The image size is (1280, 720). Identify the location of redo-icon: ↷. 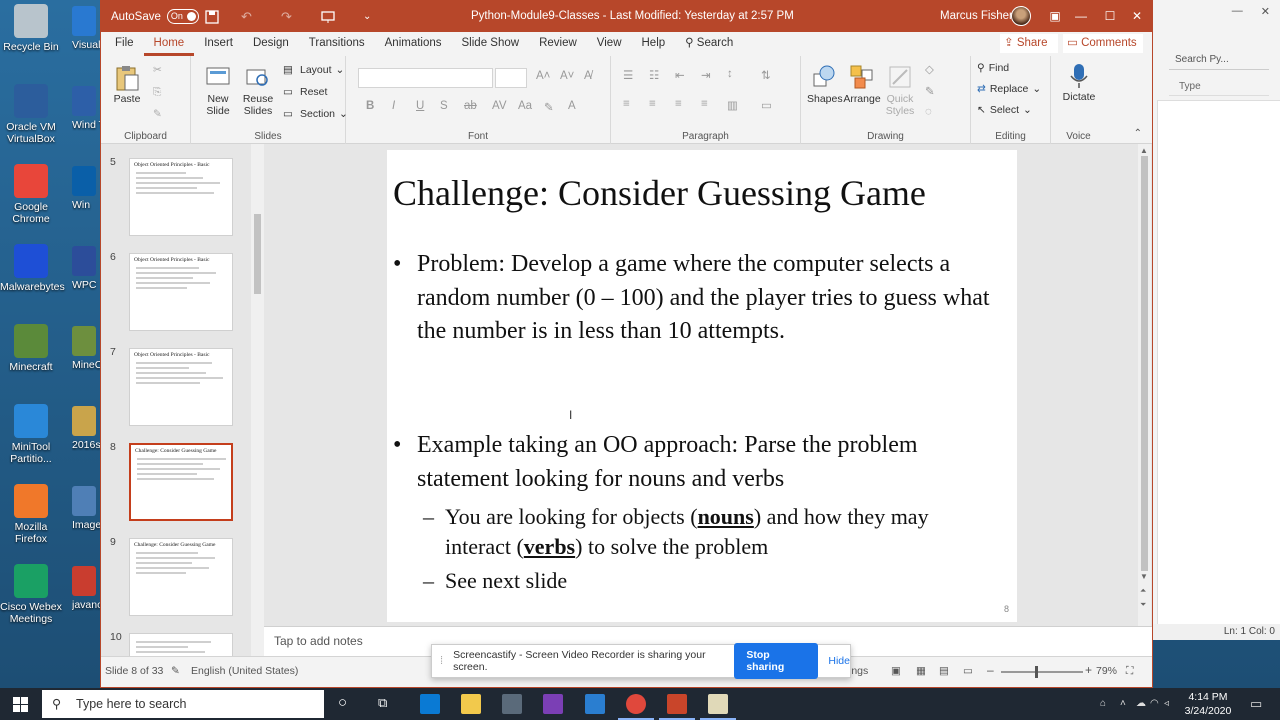
(286, 16).